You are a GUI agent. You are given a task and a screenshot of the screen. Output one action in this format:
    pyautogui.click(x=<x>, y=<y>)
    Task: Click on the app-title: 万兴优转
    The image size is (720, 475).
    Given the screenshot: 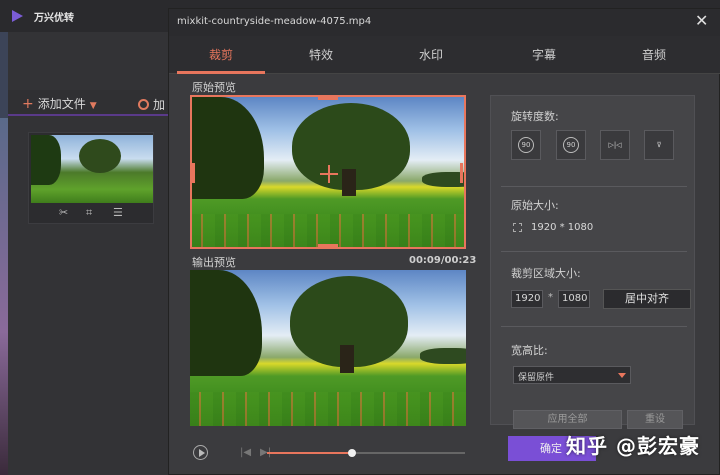 What is the action you would take?
    pyautogui.click(x=54, y=18)
    